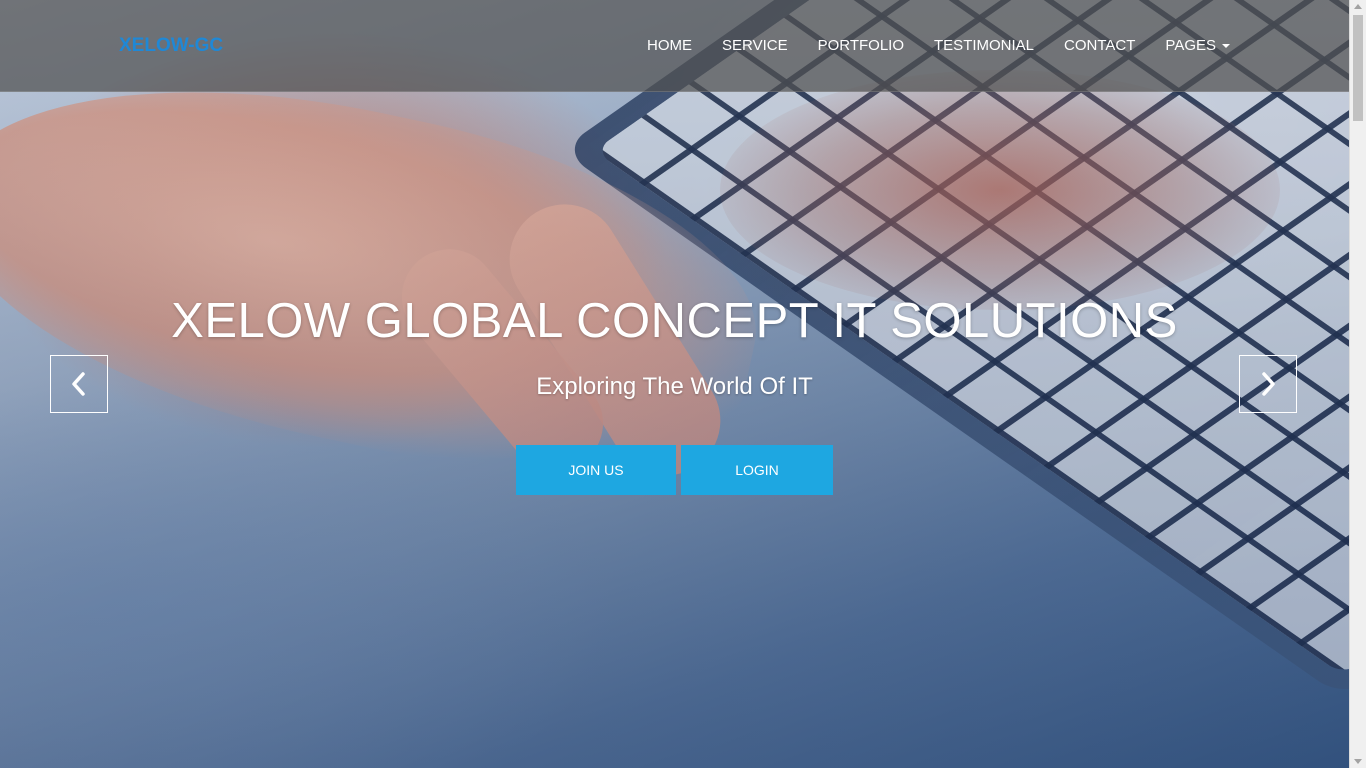 The width and height of the screenshot is (1366, 768). Describe the element at coordinates (1226, 45) in the screenshot. I see `caret-down-icon` at that location.